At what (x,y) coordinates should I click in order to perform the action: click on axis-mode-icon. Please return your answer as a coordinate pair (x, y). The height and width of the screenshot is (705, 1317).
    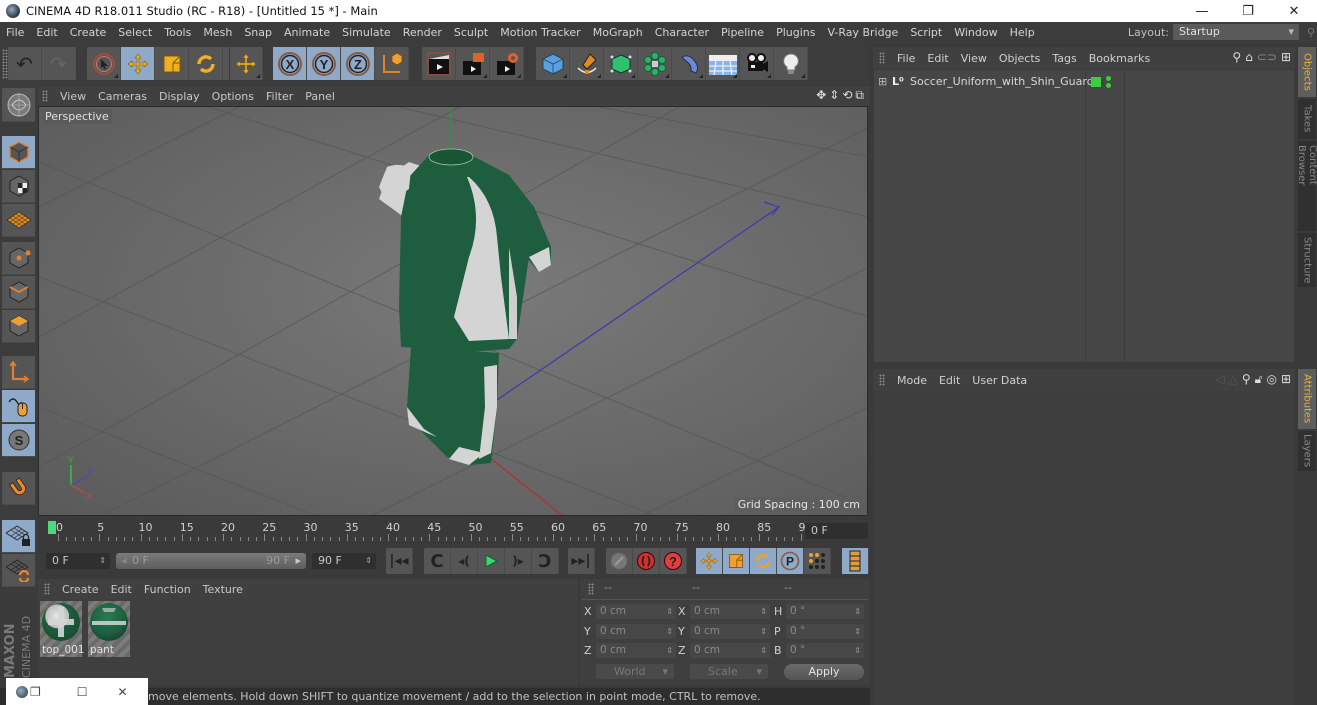
    Looking at the image, I should click on (18, 372).